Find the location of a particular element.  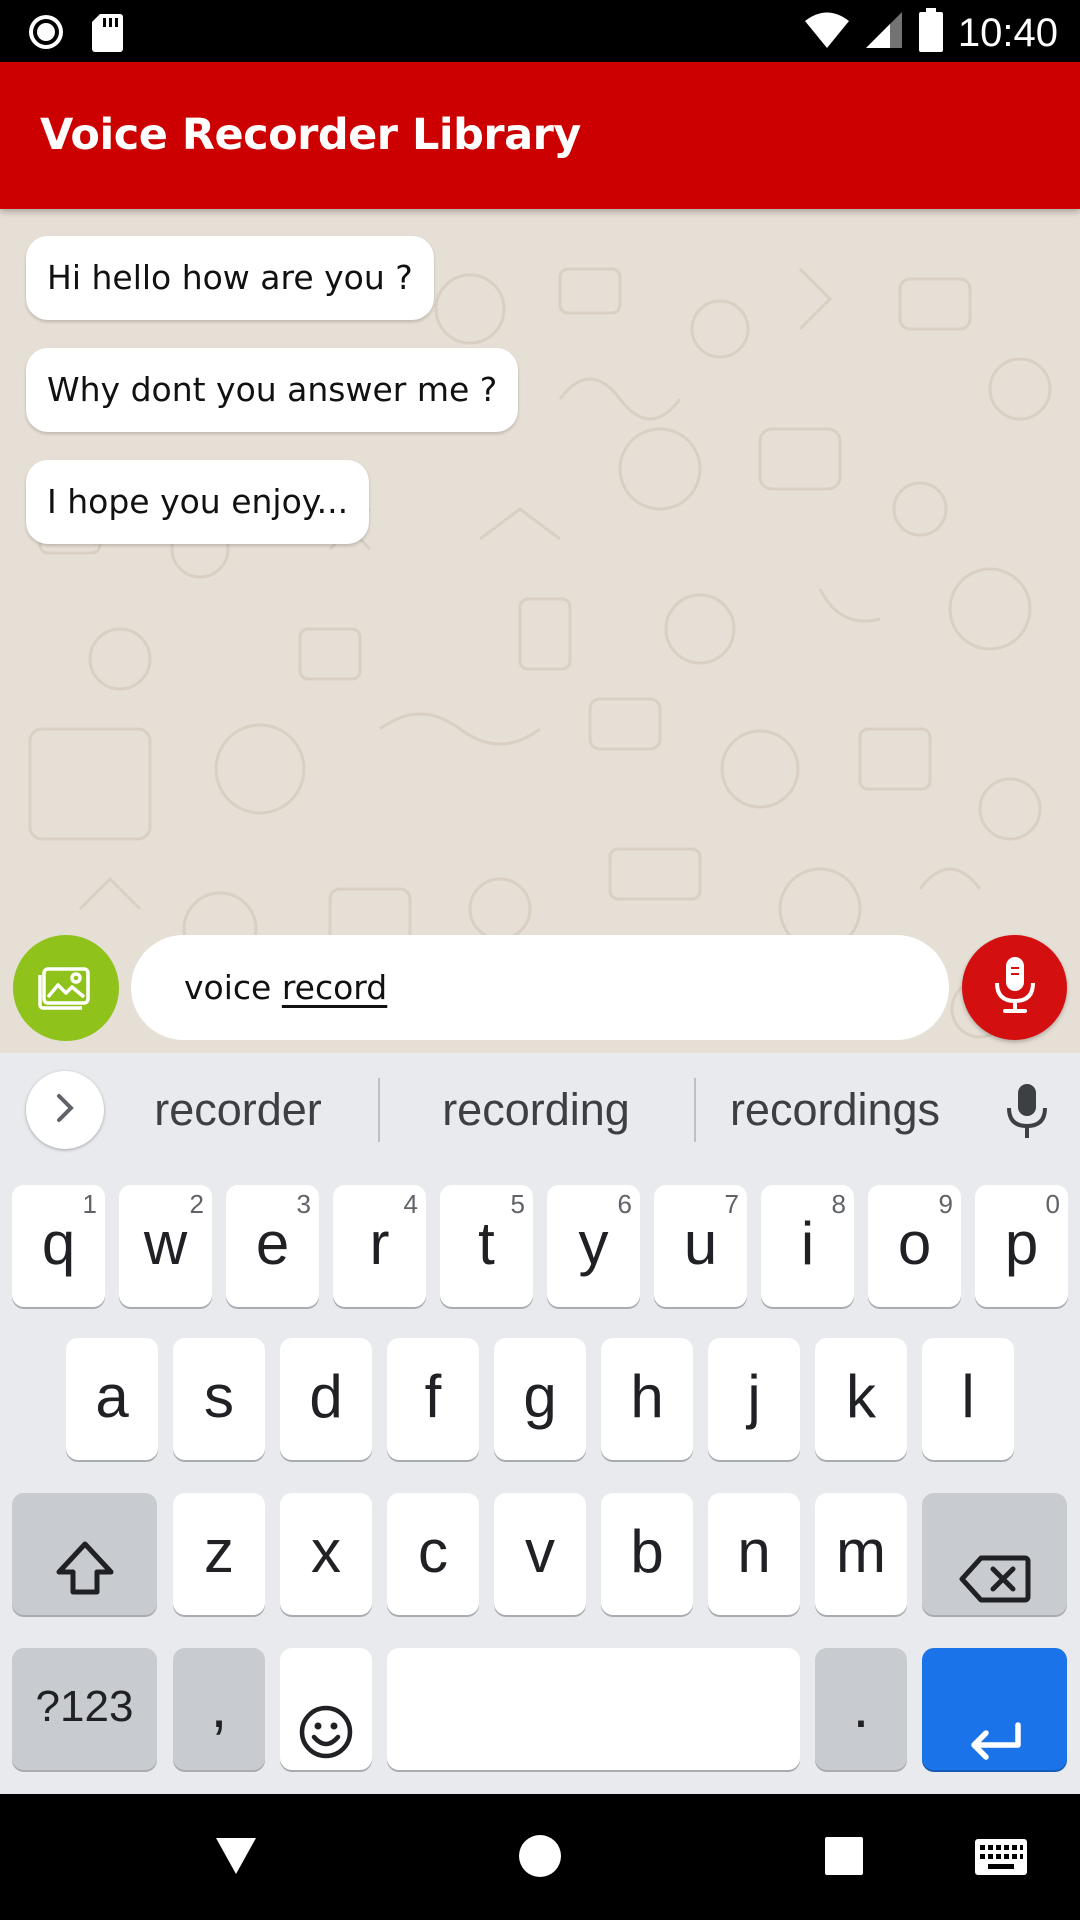

suggestion-item: recorder is located at coordinates (238, 1110).